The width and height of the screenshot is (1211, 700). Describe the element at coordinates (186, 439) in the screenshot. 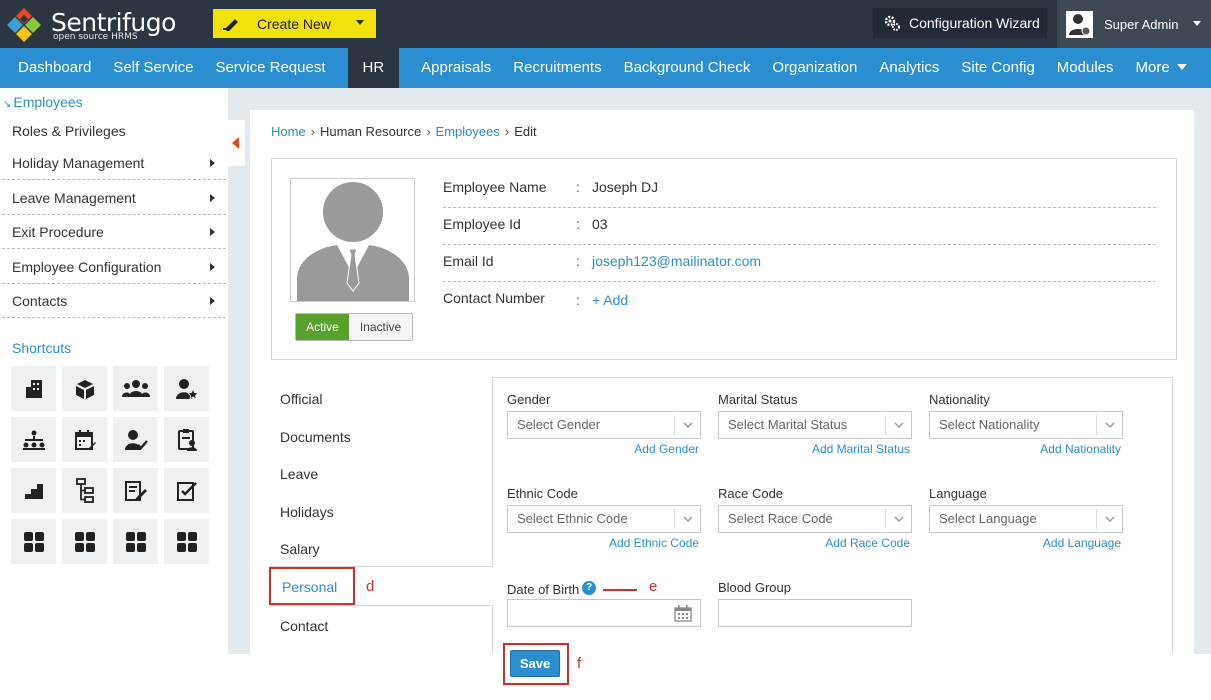

I see `shortcut-clipboard-user` at that location.